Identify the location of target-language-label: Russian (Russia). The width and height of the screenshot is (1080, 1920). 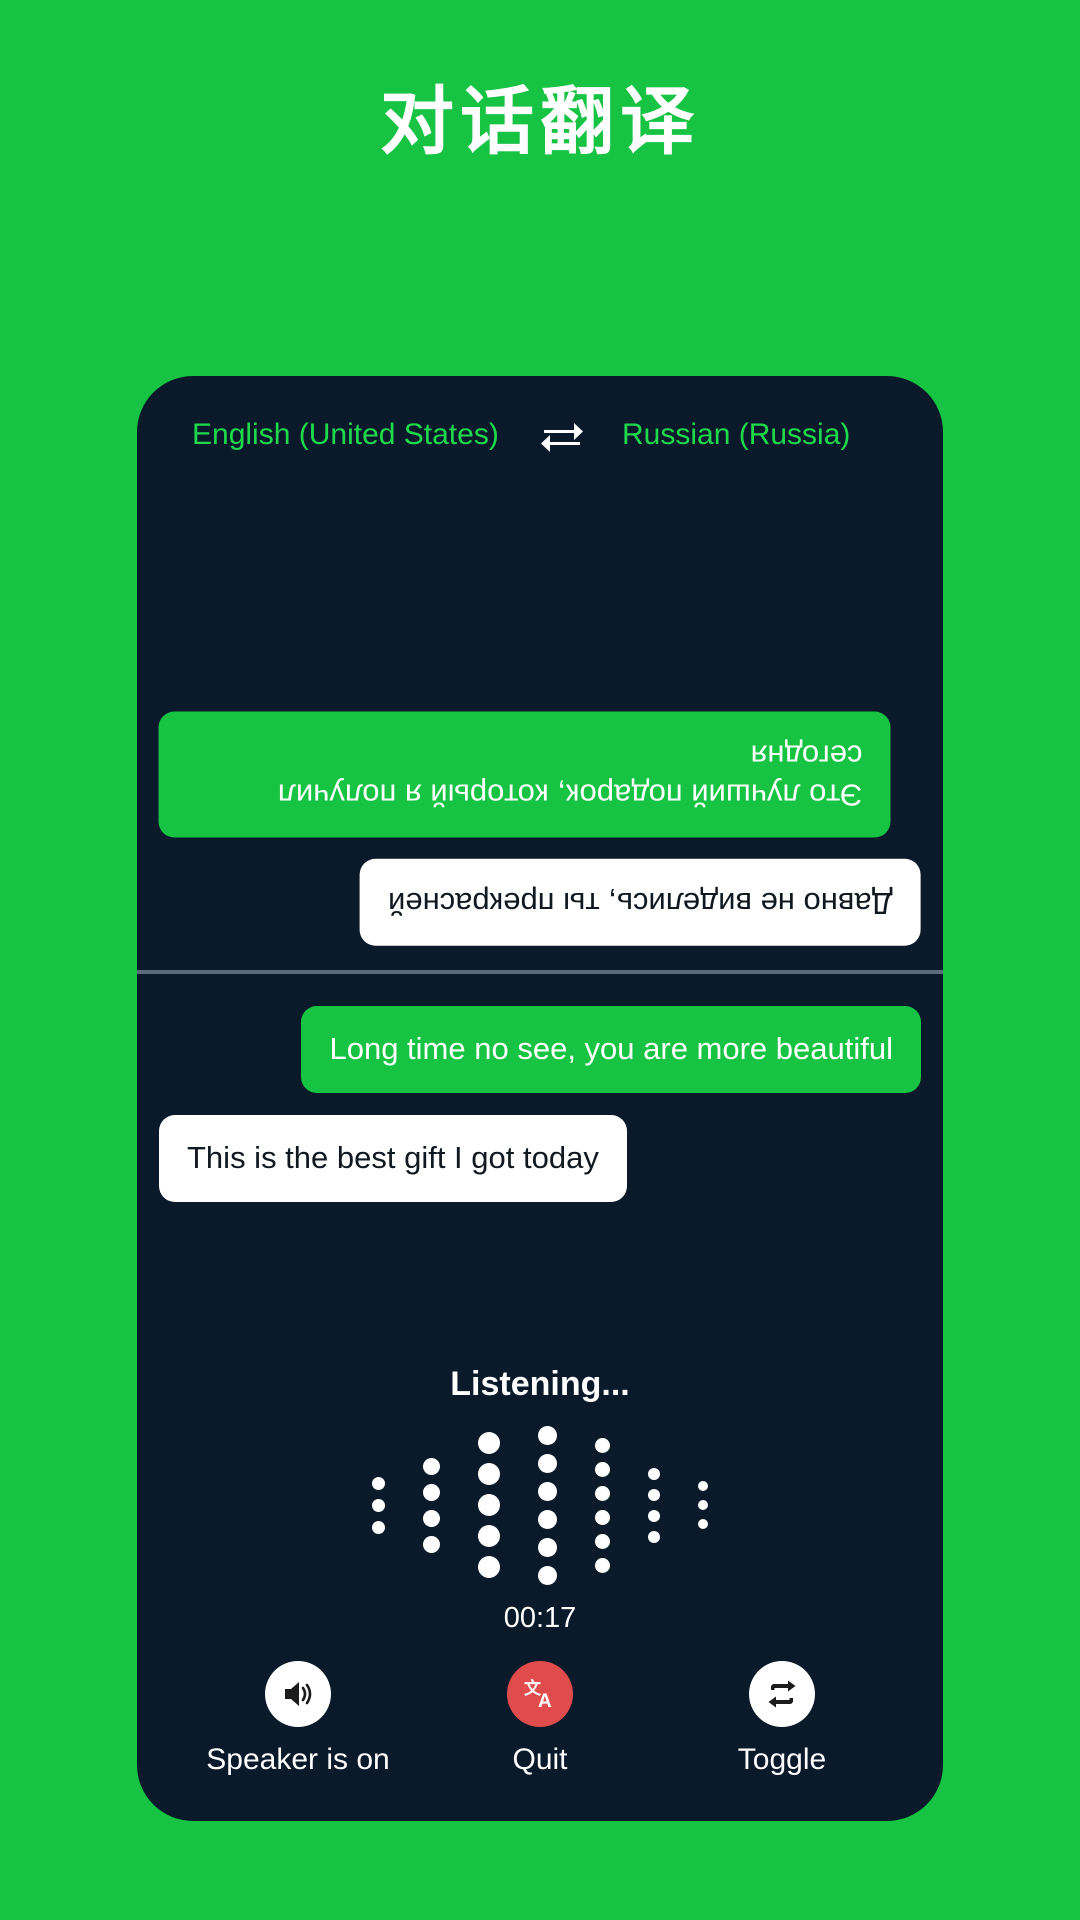
(736, 435).